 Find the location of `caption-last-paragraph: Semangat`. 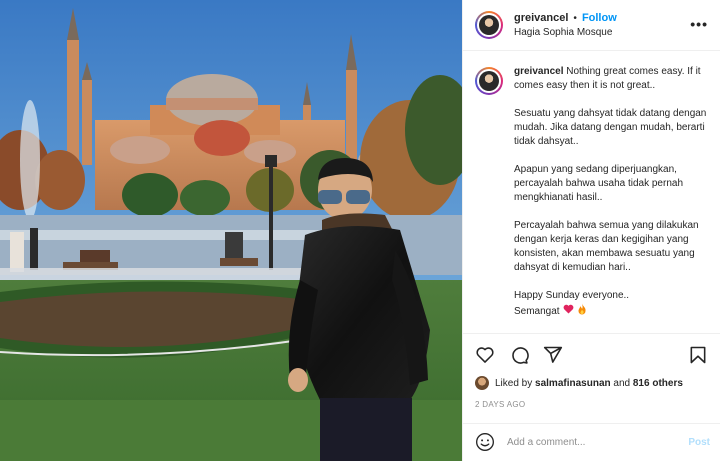

caption-last-paragraph: Semangat is located at coordinates (611, 311).